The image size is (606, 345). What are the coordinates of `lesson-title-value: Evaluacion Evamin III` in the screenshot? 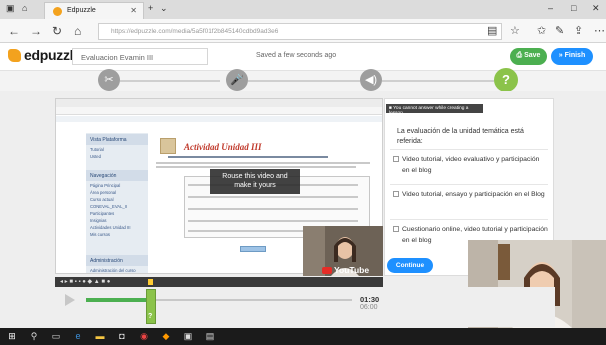 It's located at (117, 57).